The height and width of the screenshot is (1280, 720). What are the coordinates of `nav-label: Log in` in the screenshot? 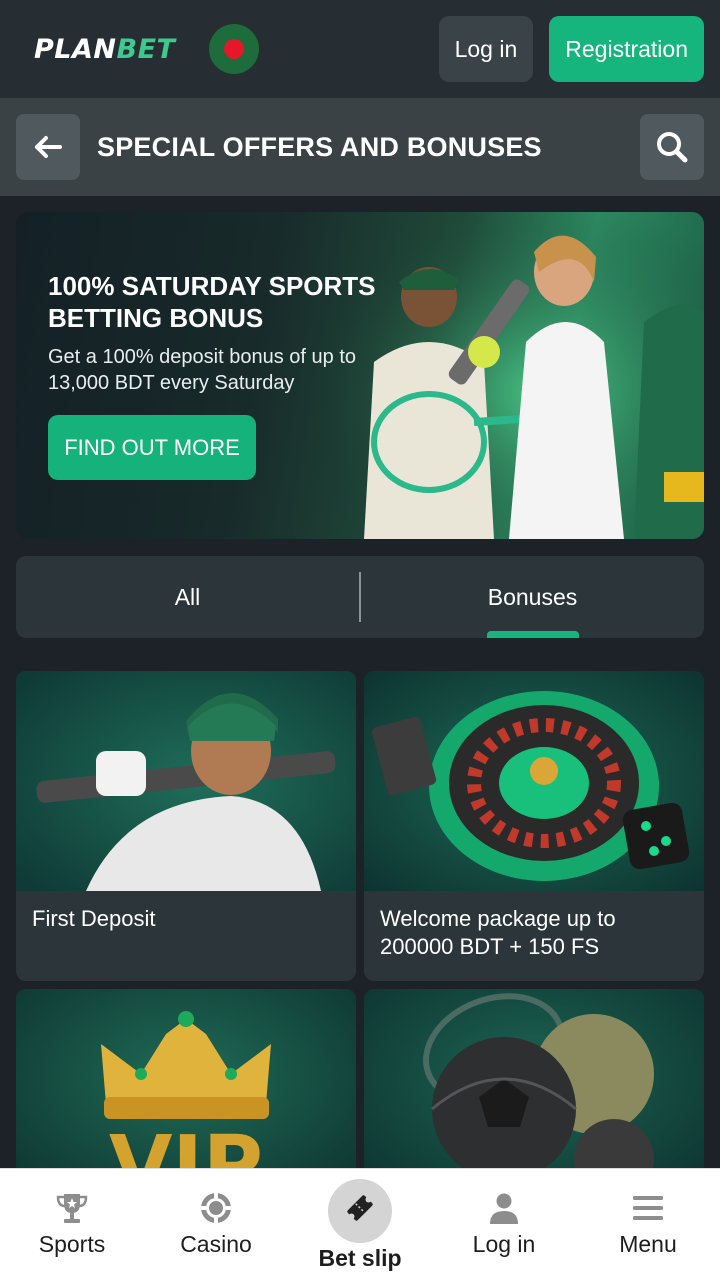 It's located at (504, 1244).